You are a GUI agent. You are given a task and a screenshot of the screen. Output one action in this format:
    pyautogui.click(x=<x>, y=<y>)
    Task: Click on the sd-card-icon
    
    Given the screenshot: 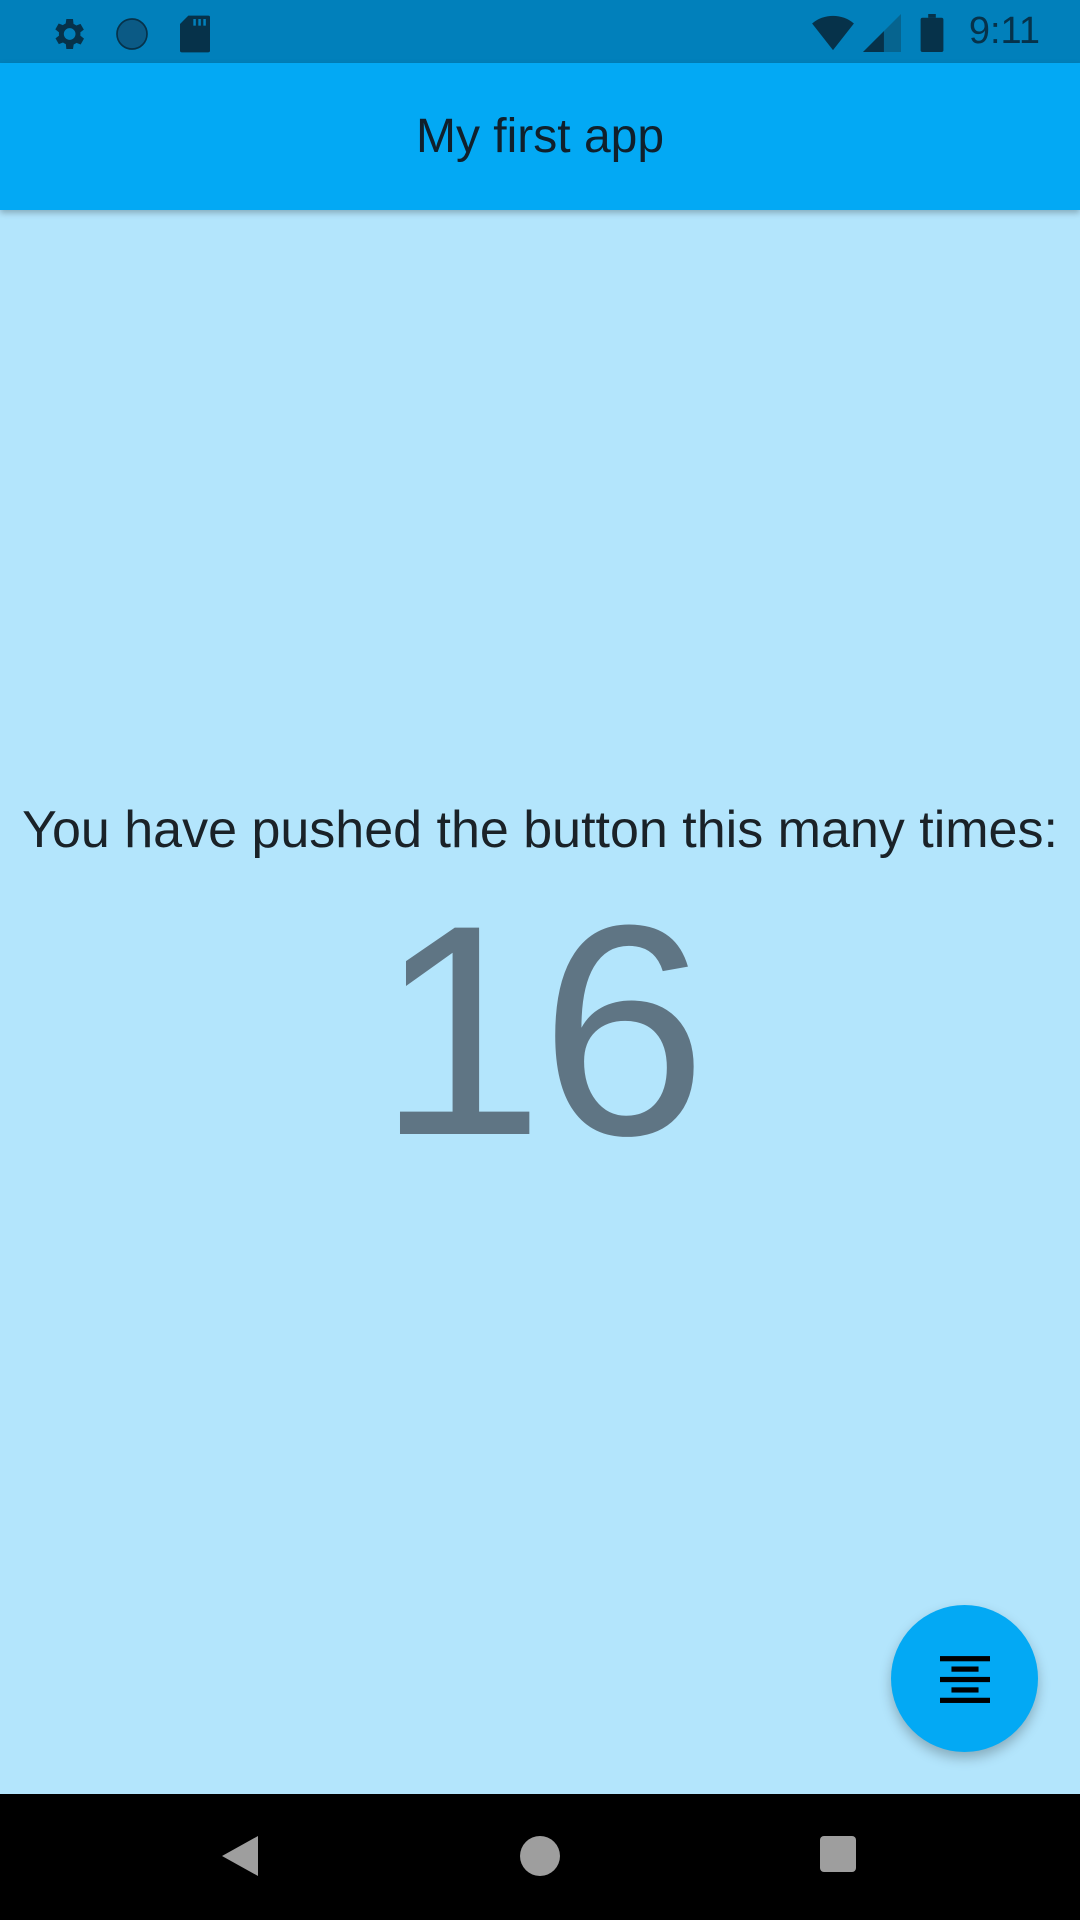 What is the action you would take?
    pyautogui.click(x=195, y=34)
    